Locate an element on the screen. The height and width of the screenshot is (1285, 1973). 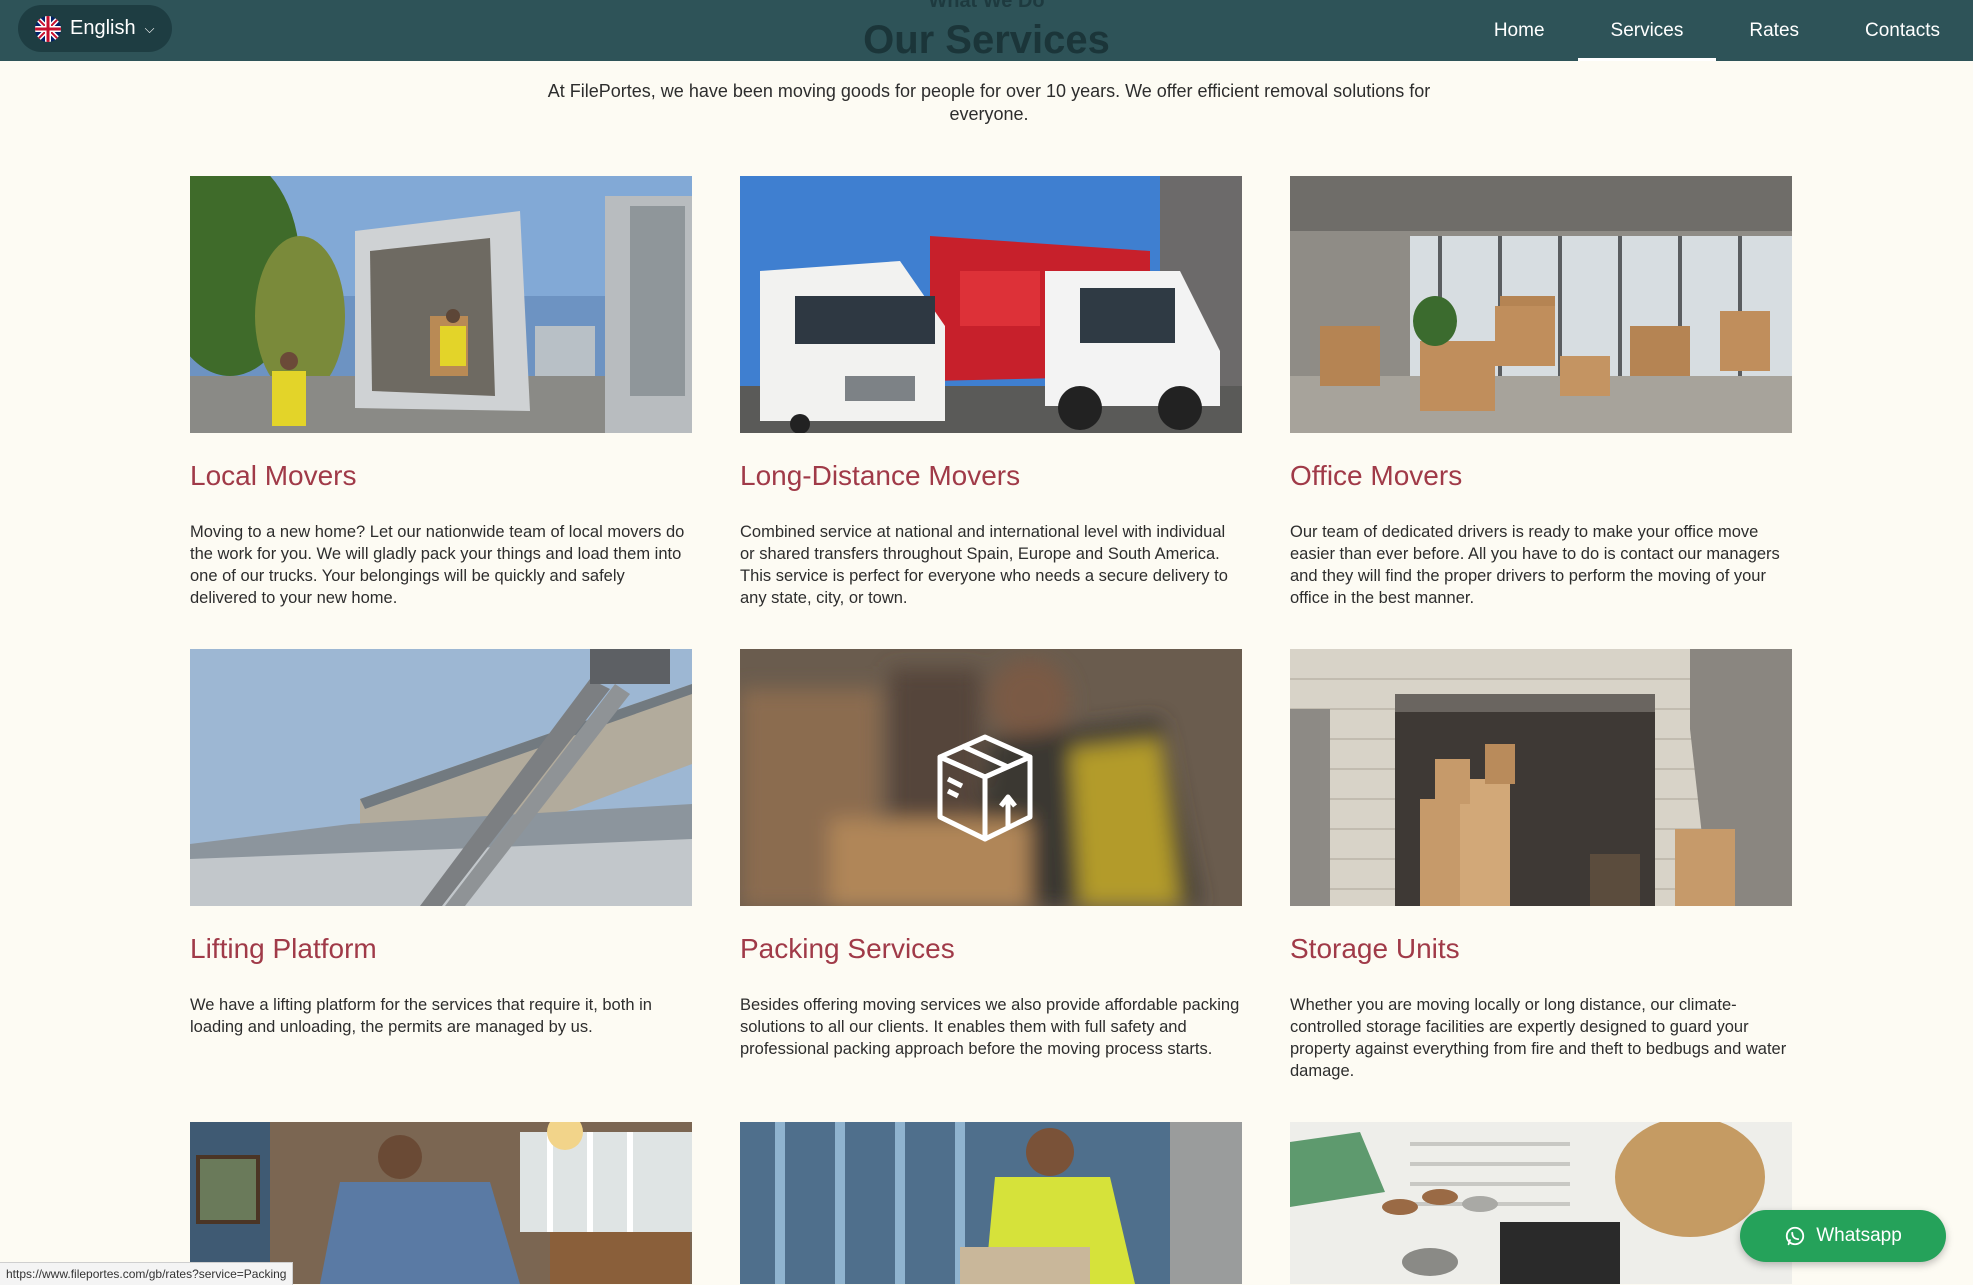
service-title: Storage Units is located at coordinates (1541, 949).